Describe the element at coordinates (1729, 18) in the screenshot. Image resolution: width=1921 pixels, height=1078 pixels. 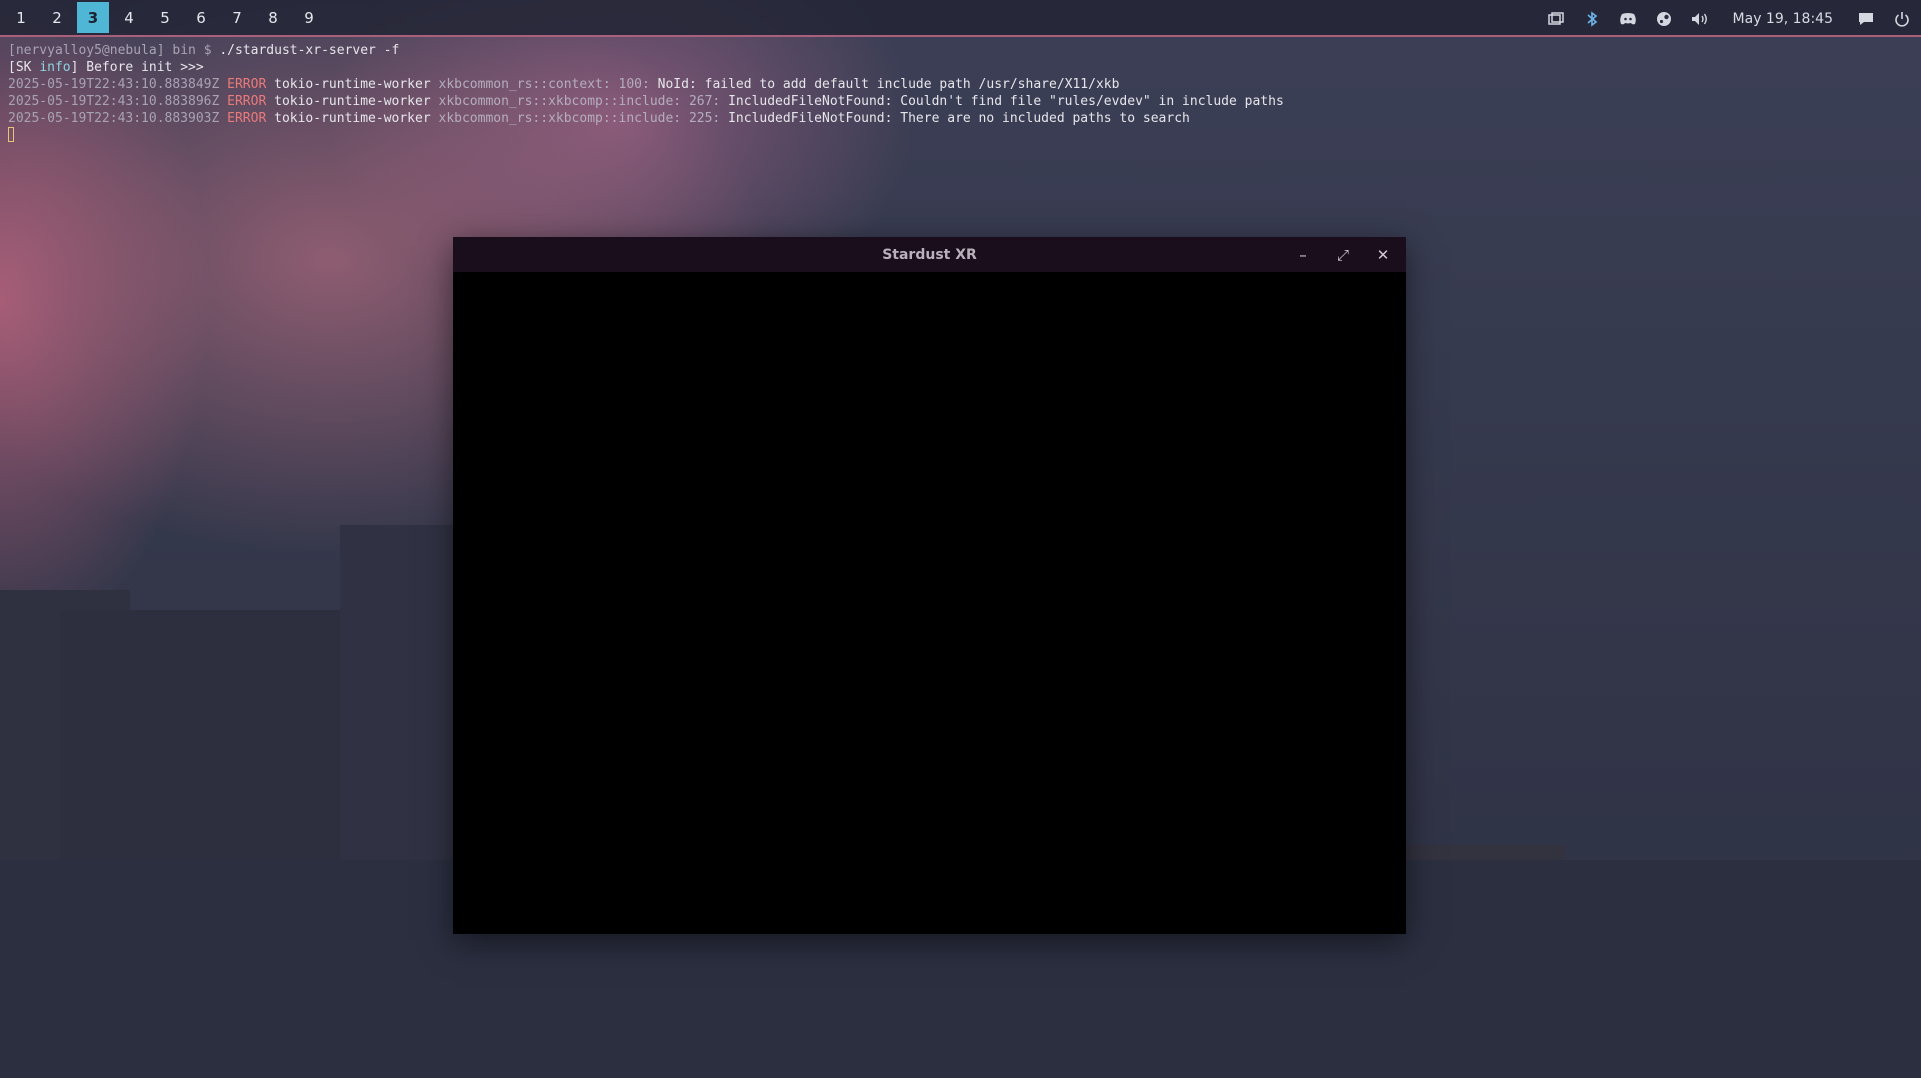
I see `system-tray: May 19, 18:45` at that location.